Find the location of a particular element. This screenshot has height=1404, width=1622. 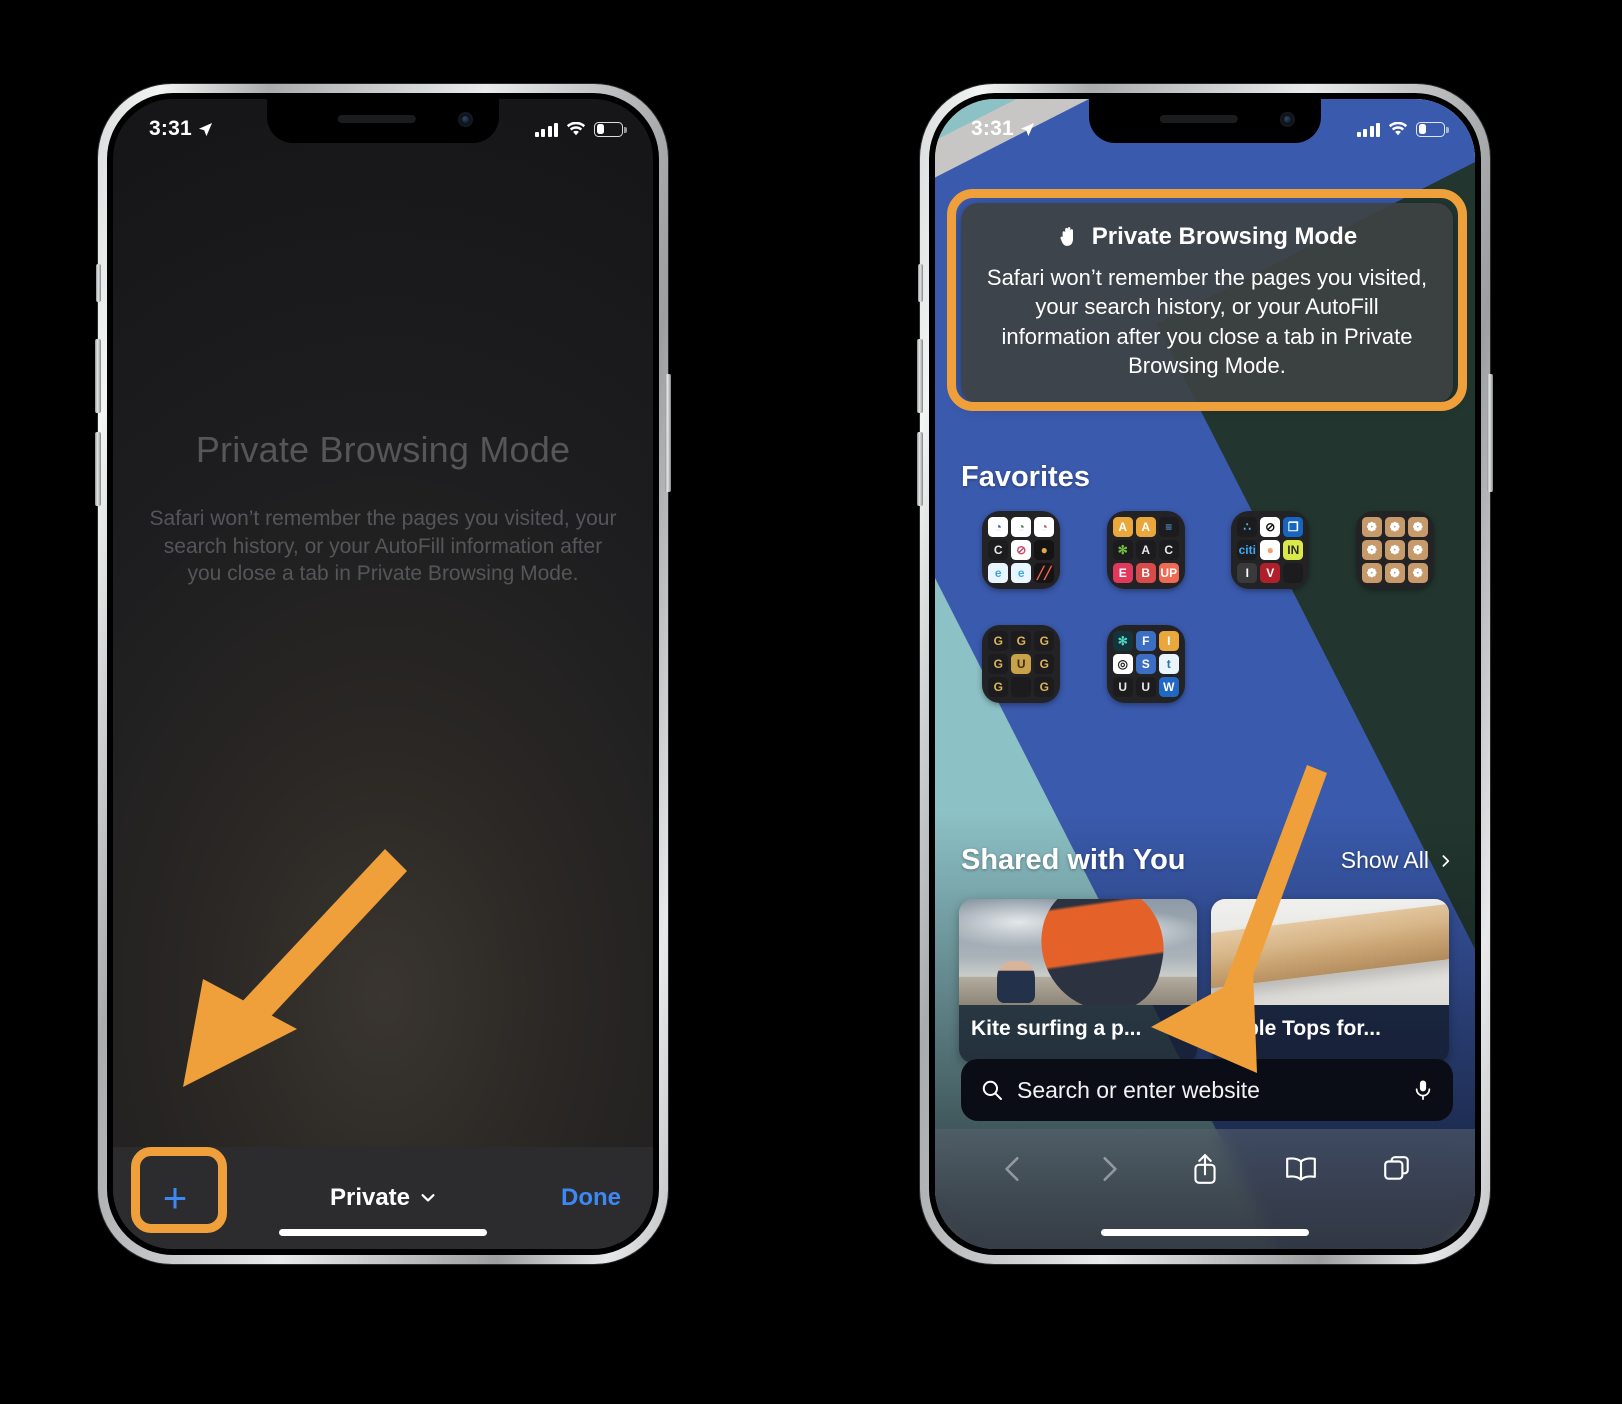

status-right-group is located at coordinates (1402, 129).